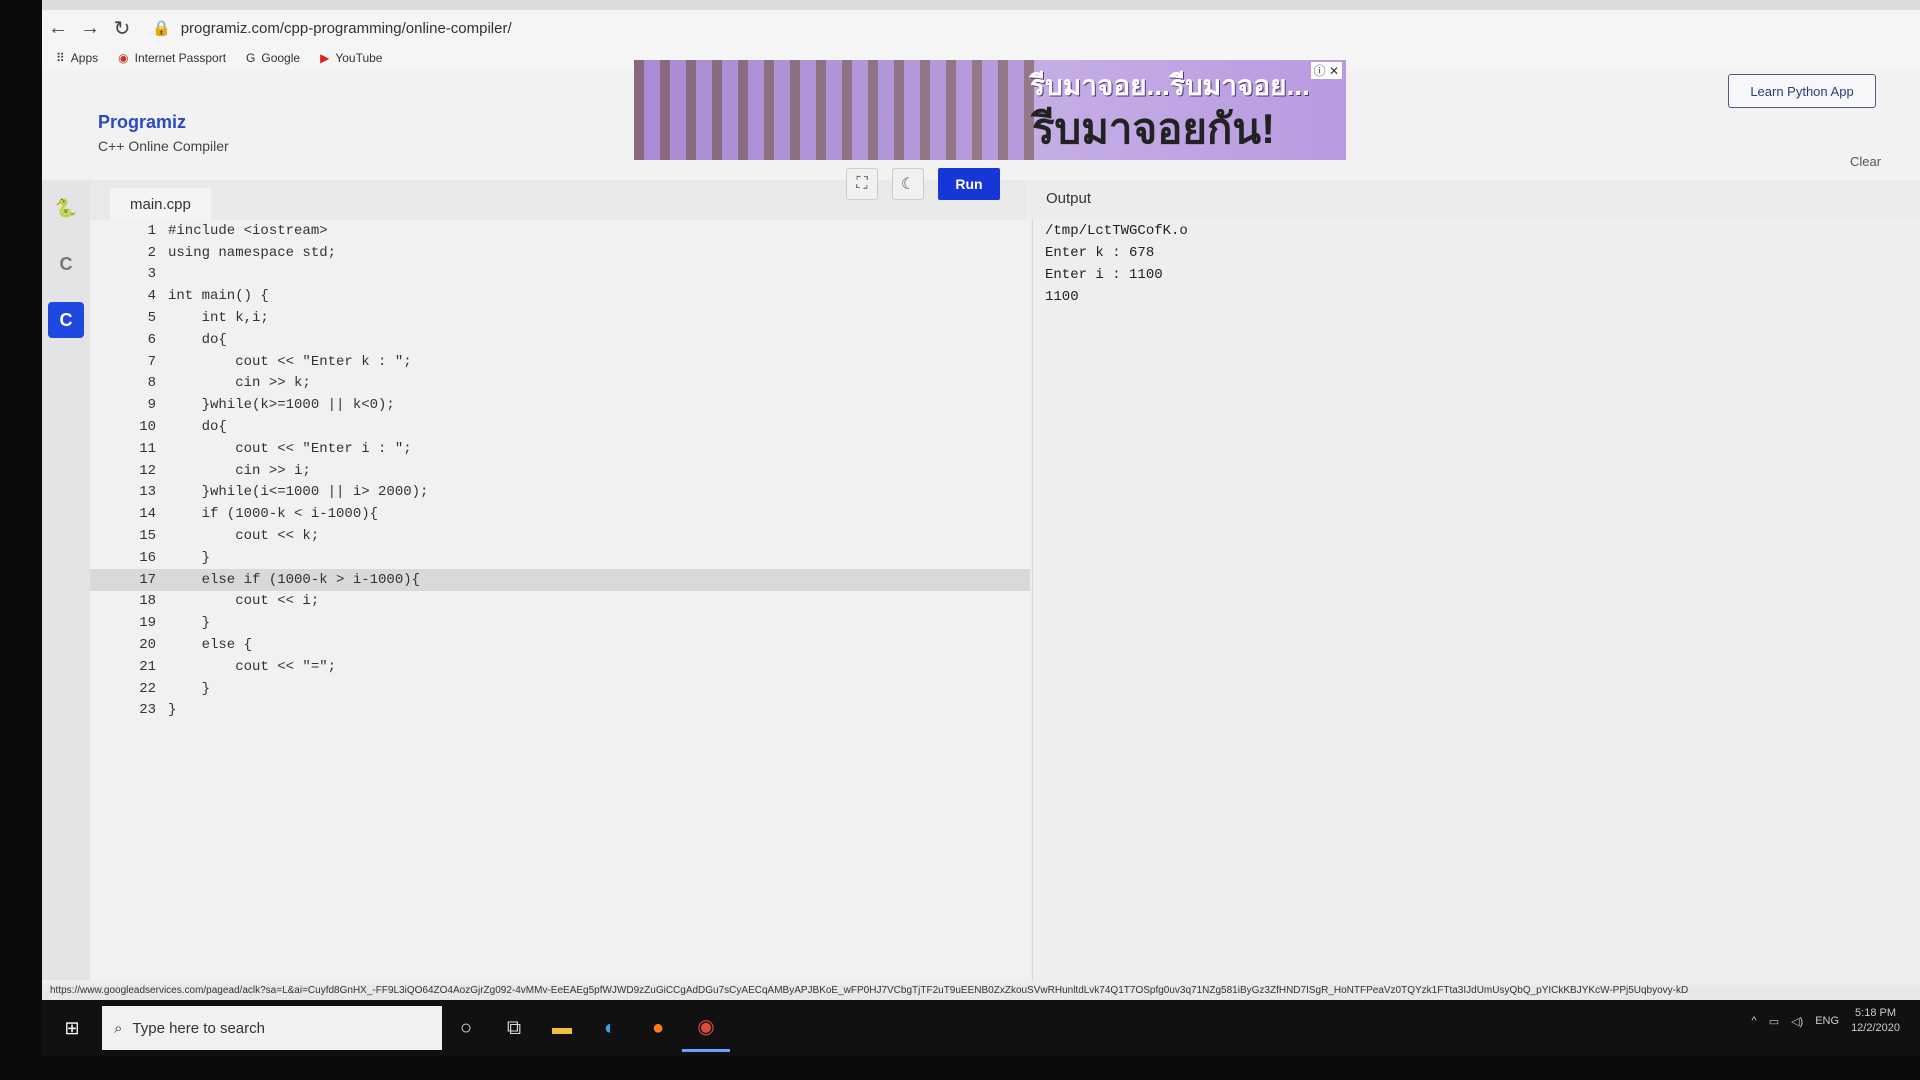  I want to click on programiz-logo: Programiz, so click(142, 122).